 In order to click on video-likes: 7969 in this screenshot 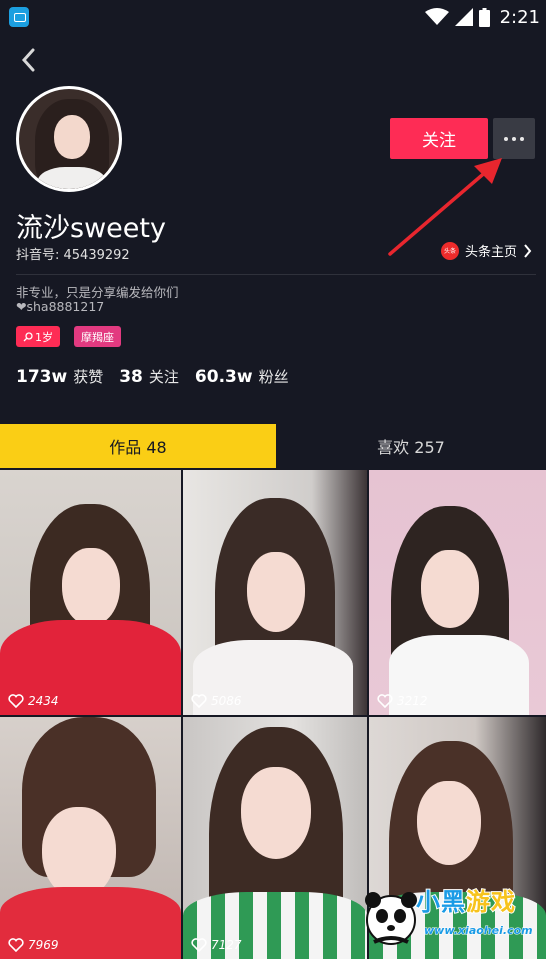, I will do `click(33, 945)`.